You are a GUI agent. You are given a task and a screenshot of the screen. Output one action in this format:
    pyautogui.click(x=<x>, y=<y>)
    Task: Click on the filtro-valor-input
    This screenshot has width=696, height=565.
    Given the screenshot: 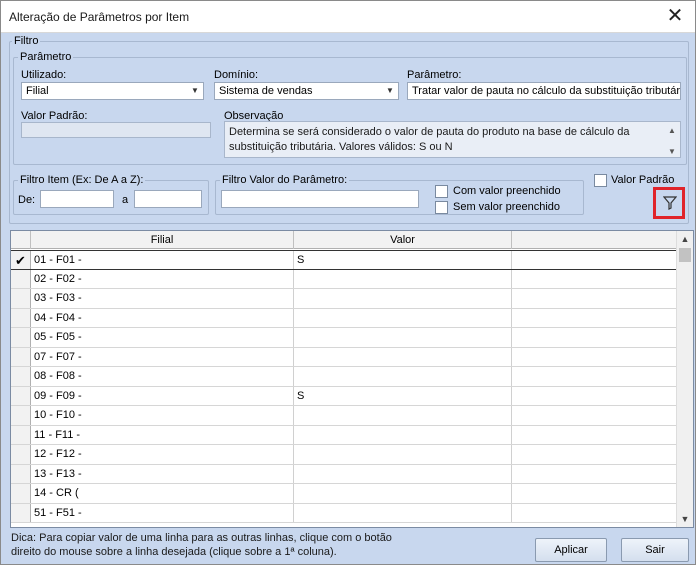 What is the action you would take?
    pyautogui.click(x=320, y=199)
    